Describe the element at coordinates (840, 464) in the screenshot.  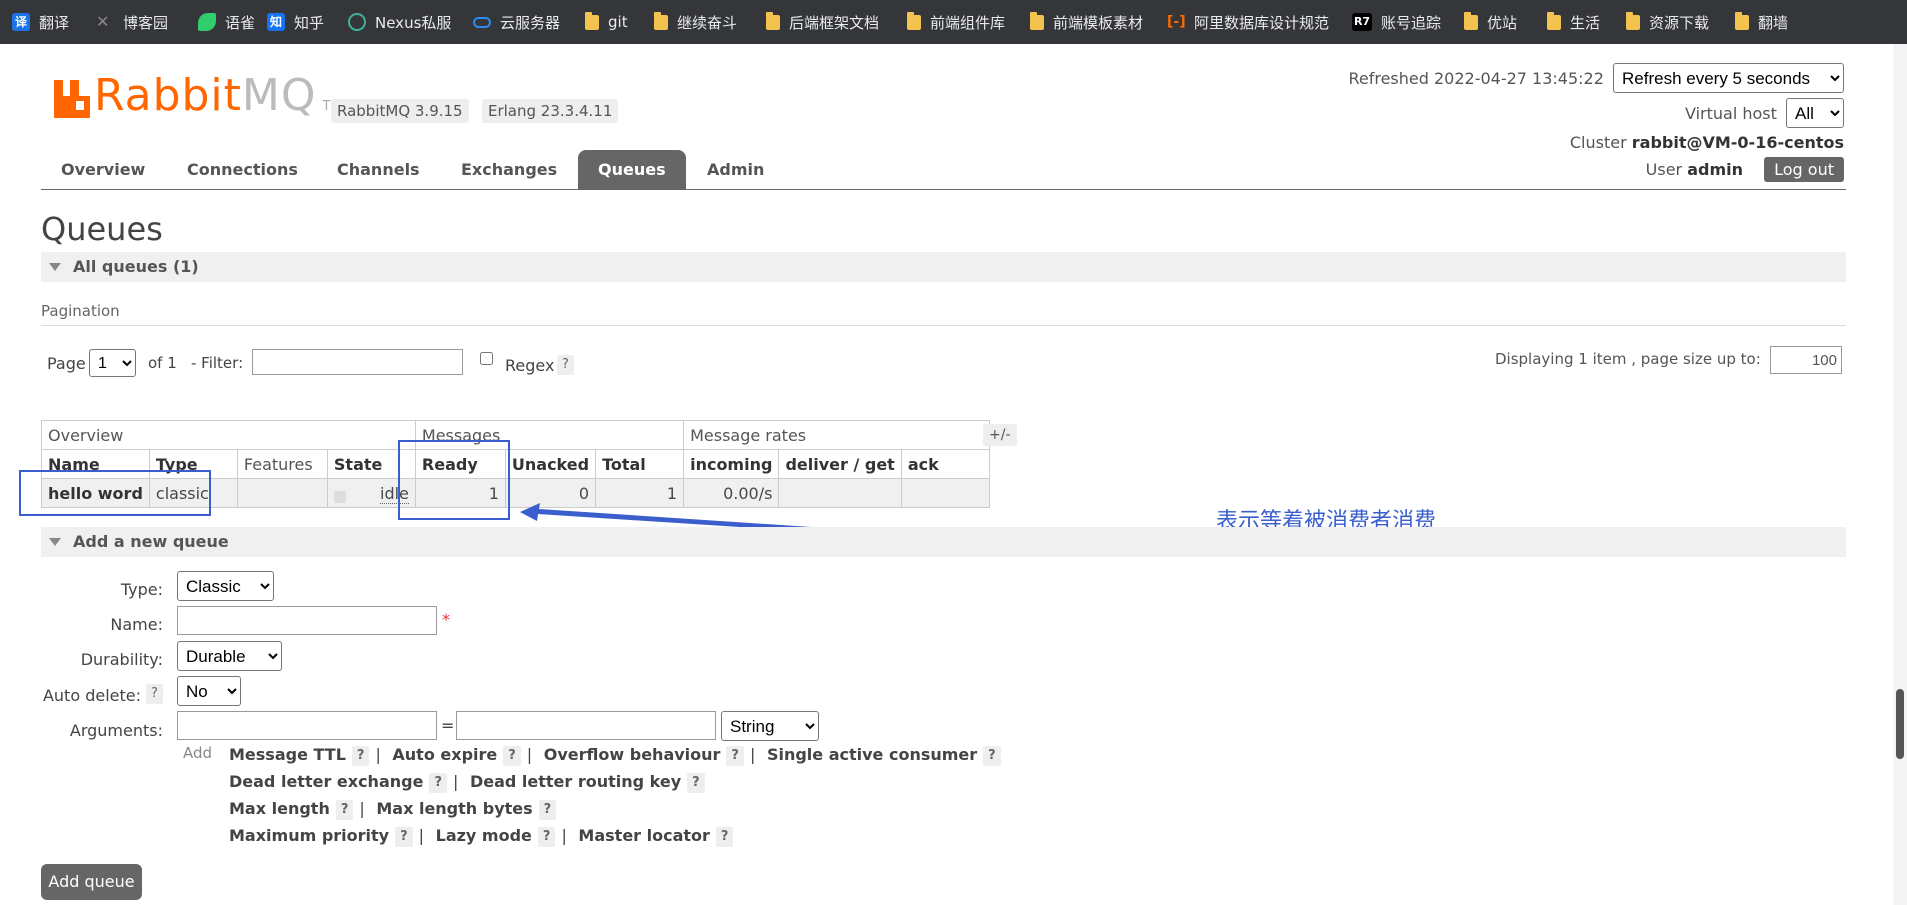
I see `col-deliver-get: deliver / get` at that location.